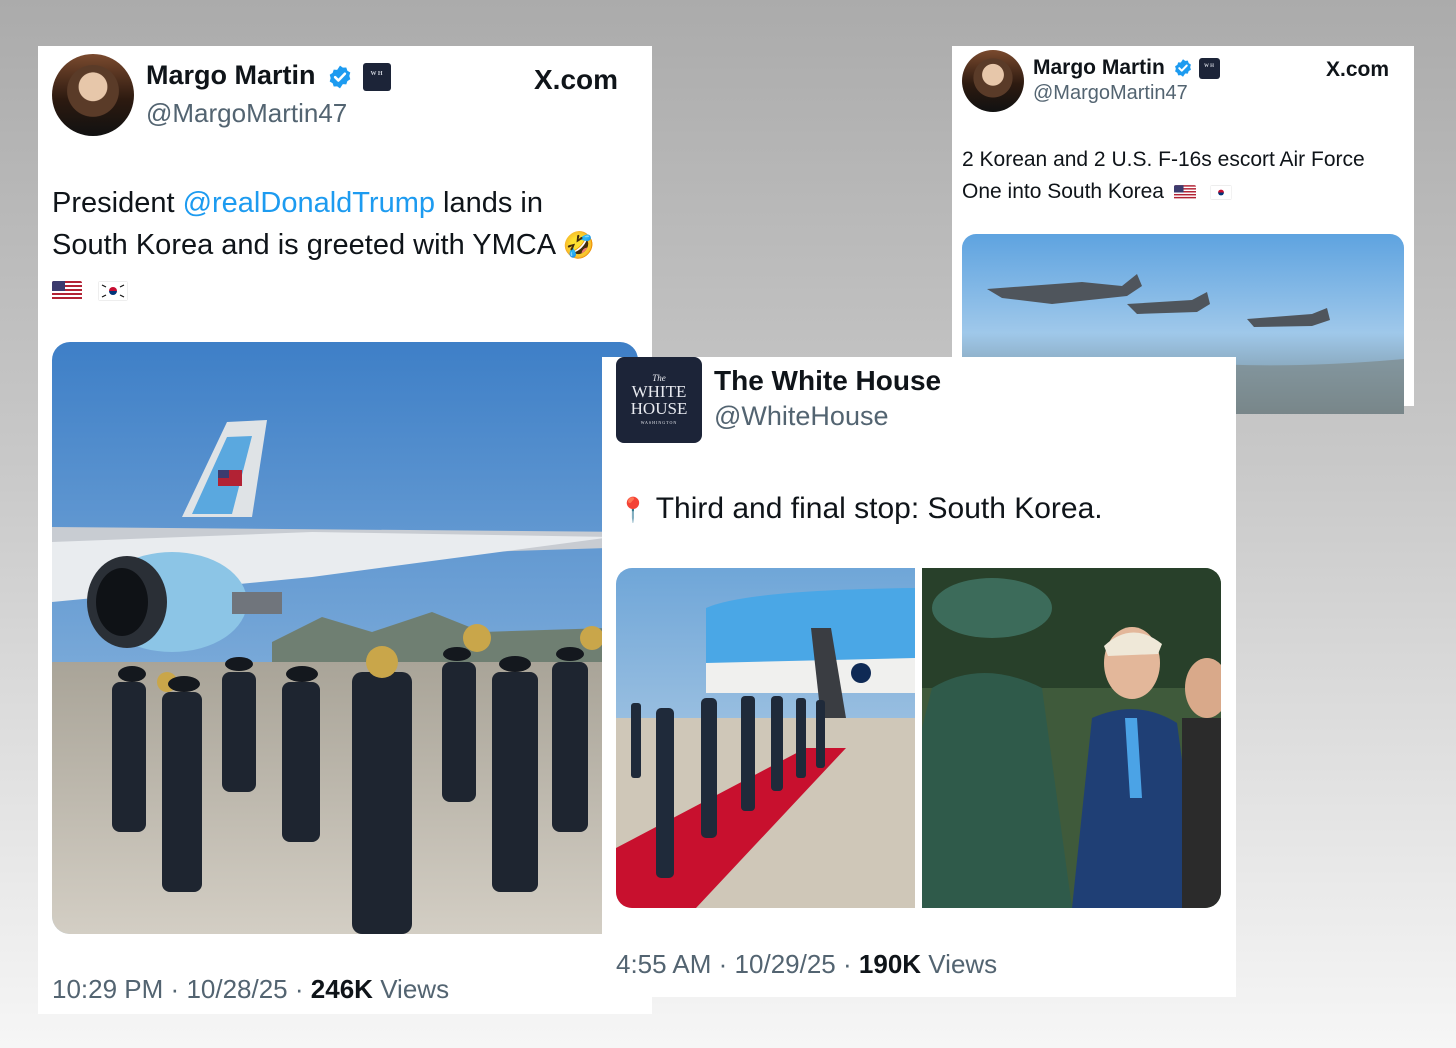  I want to click on author-name: The White House, so click(827, 381).